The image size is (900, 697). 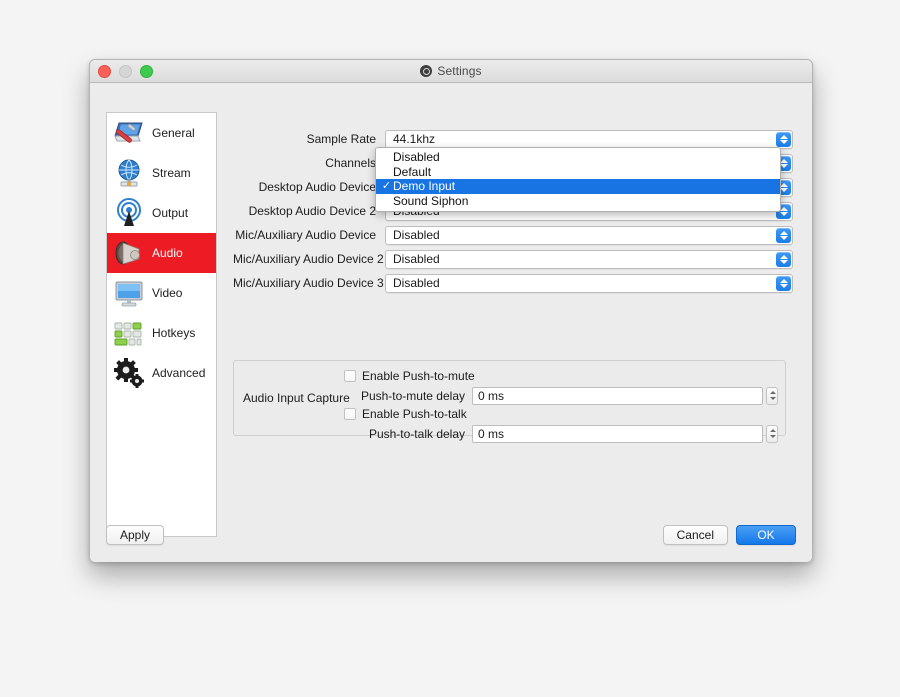 I want to click on output-icon, so click(x=129, y=212).